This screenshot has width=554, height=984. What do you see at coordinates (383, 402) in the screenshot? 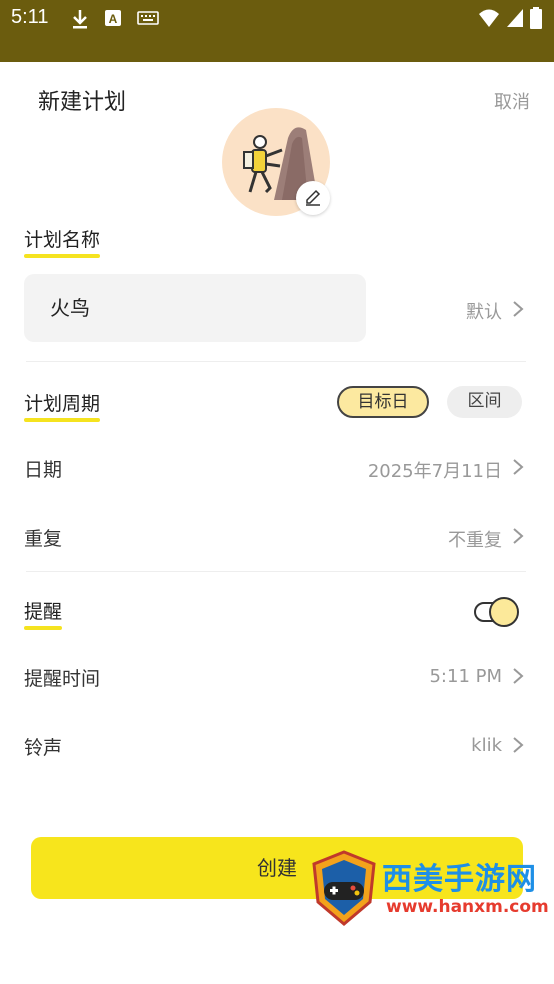
I see `period-option-target-day: 目标日` at bounding box center [383, 402].